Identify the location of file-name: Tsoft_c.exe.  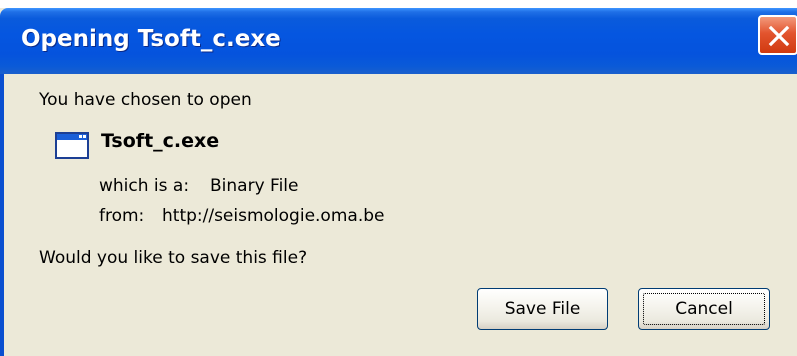
(160, 141).